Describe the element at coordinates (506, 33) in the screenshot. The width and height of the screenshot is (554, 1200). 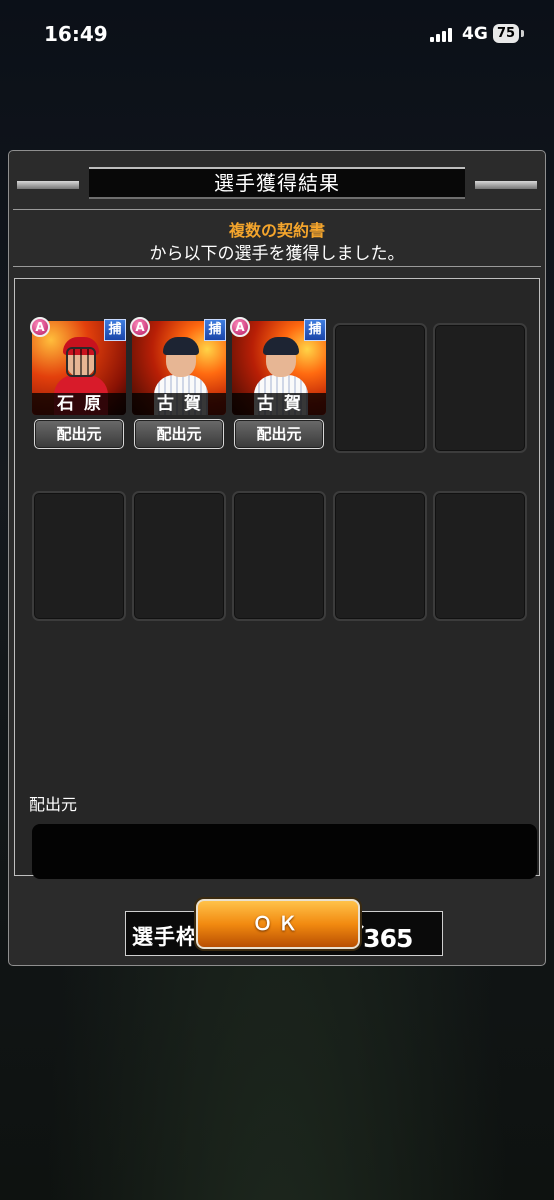
I see `battery-icon: 75` at that location.